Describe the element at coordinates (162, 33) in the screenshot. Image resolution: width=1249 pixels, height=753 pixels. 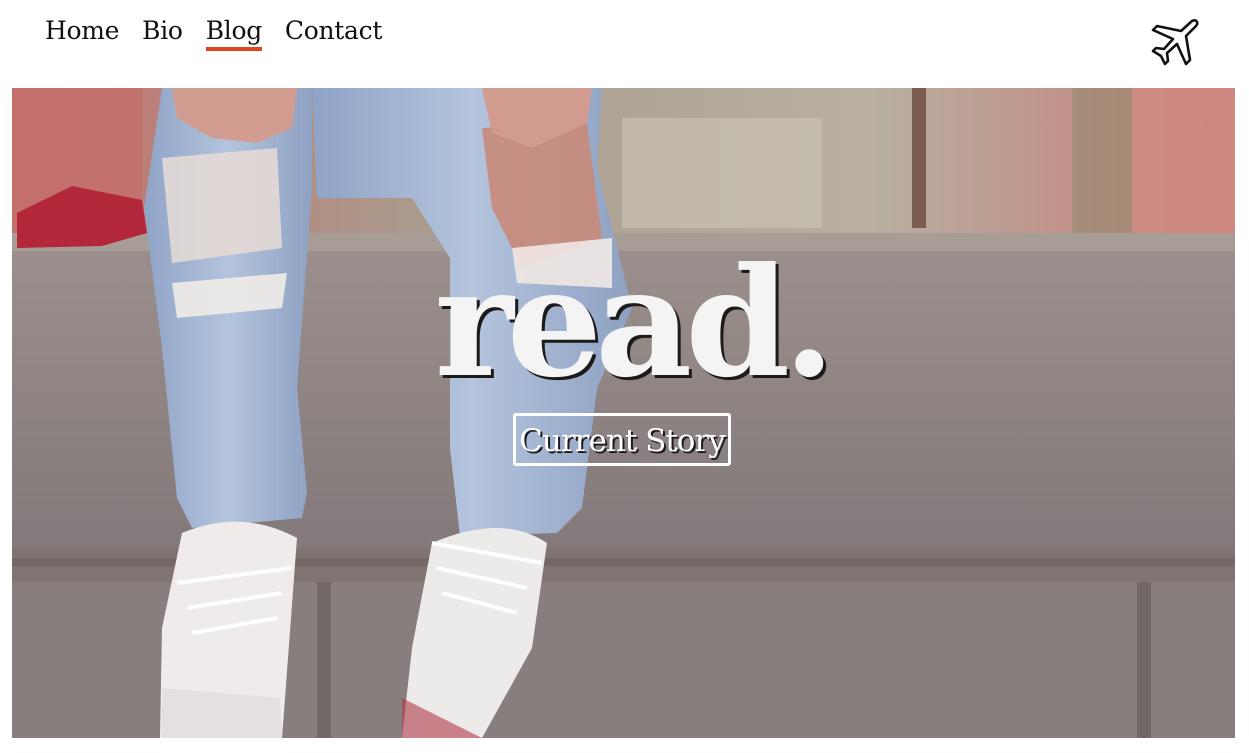
I see `nav-link-bio: Bio` at that location.